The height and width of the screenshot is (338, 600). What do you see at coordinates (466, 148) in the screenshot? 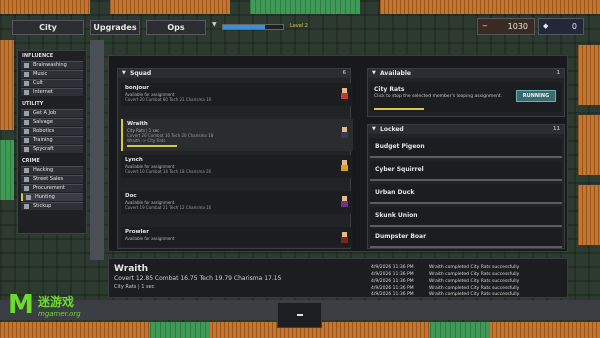
I see `locked-job-budget-pigeon: Budget Pigeon` at bounding box center [466, 148].